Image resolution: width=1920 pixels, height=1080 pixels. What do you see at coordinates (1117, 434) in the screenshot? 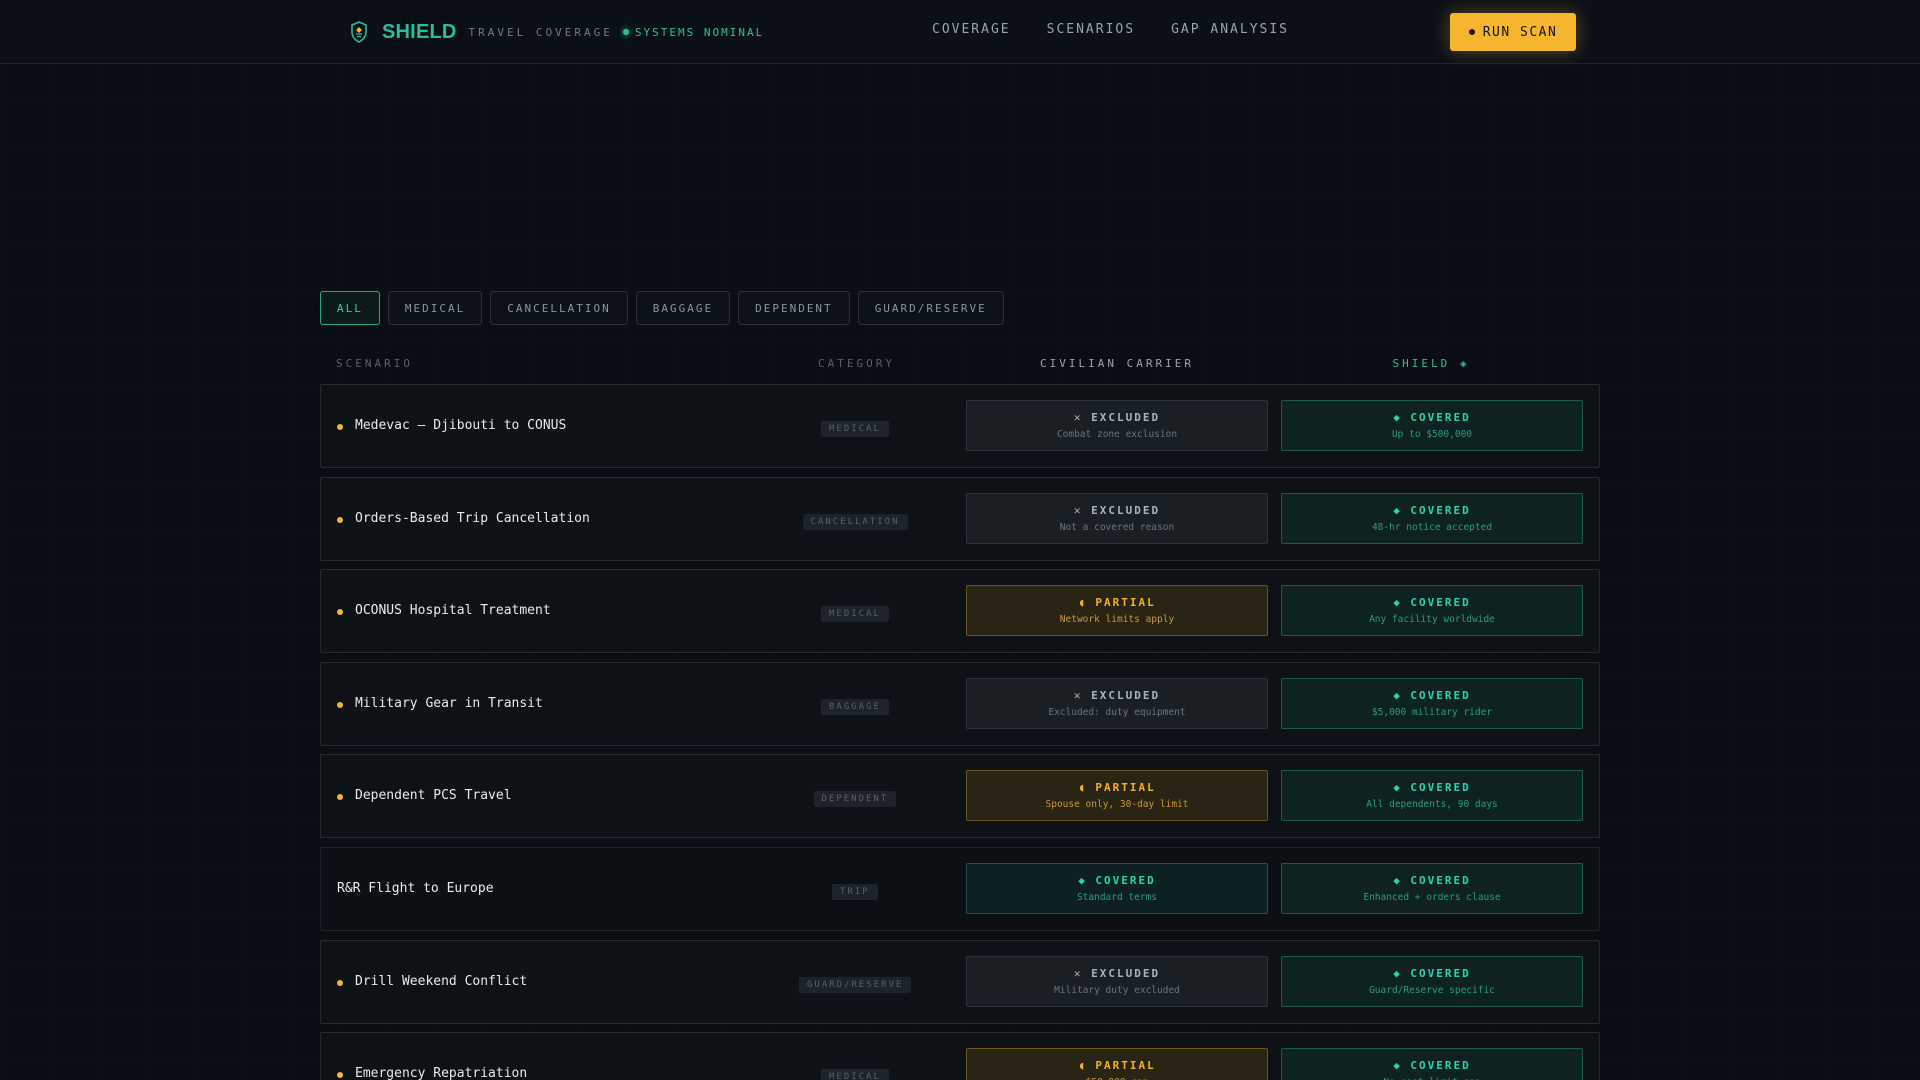
I see `coverage-note: Combat zone exclusion` at bounding box center [1117, 434].